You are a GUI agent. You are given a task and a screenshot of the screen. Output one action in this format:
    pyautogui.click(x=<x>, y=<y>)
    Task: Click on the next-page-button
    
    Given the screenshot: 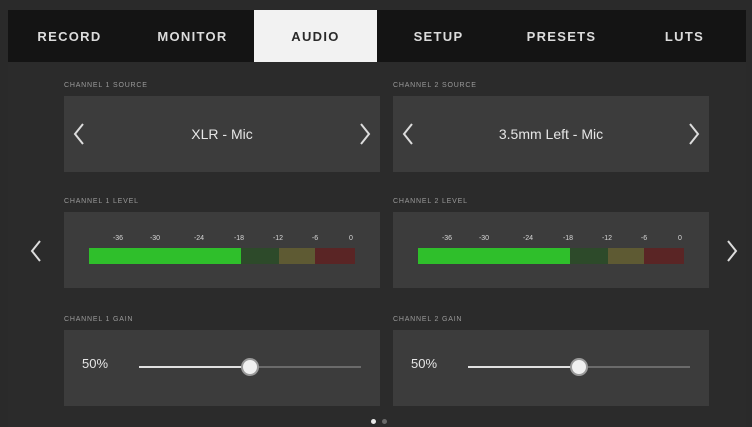 What is the action you would take?
    pyautogui.click(x=732, y=251)
    